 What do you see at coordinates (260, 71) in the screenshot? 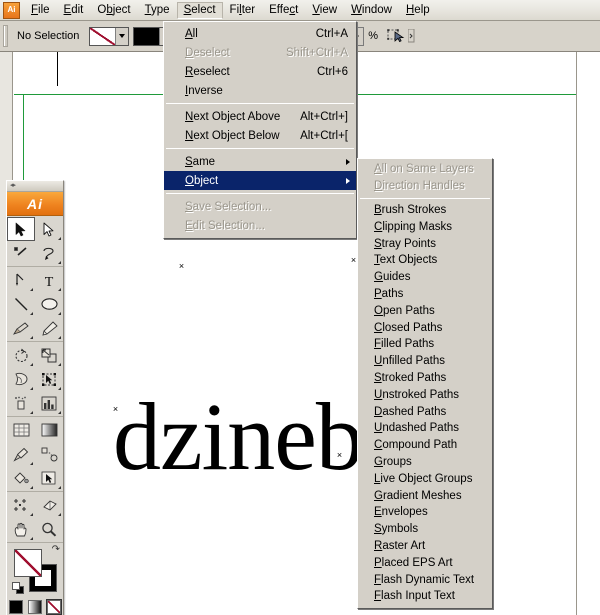
I see `menu-item-reselect: Reselect Ctrl+6` at bounding box center [260, 71].